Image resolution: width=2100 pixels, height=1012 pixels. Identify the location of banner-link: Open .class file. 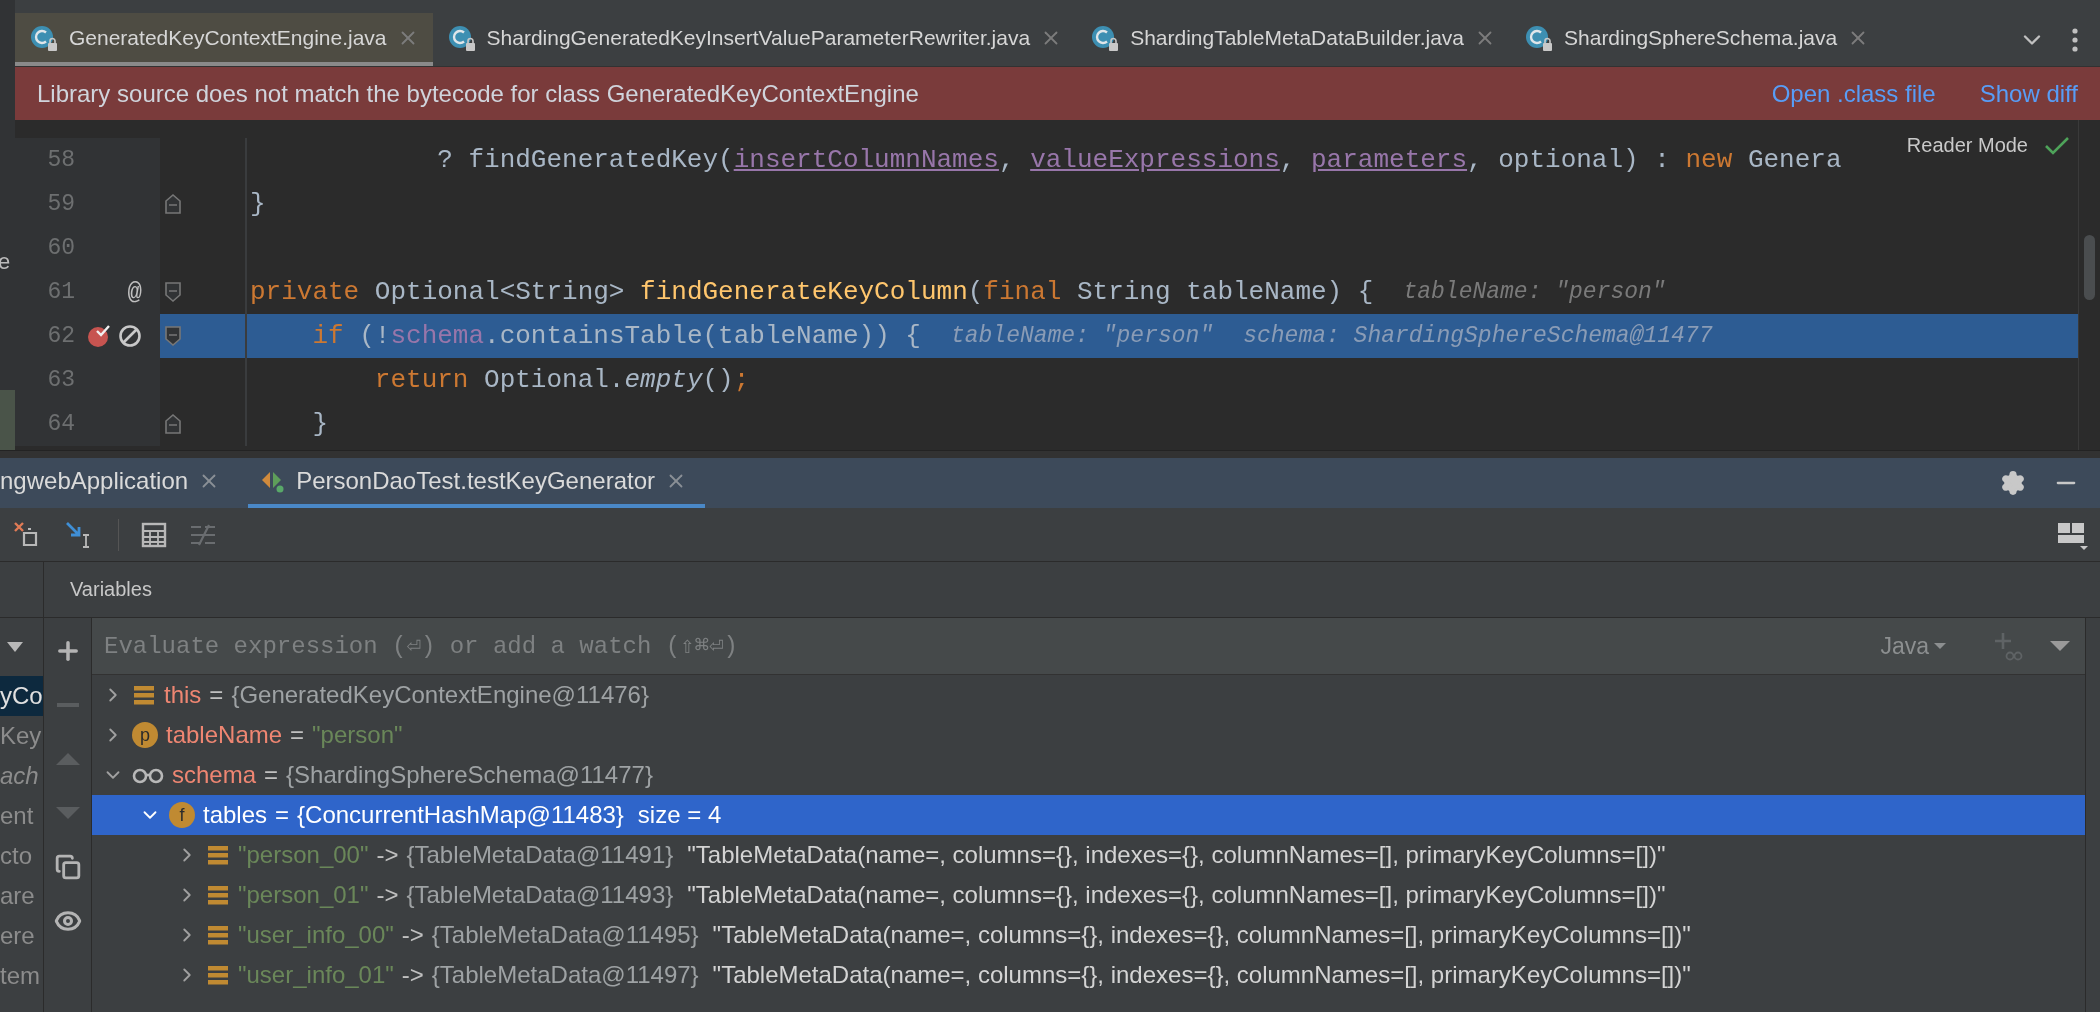
(1853, 93).